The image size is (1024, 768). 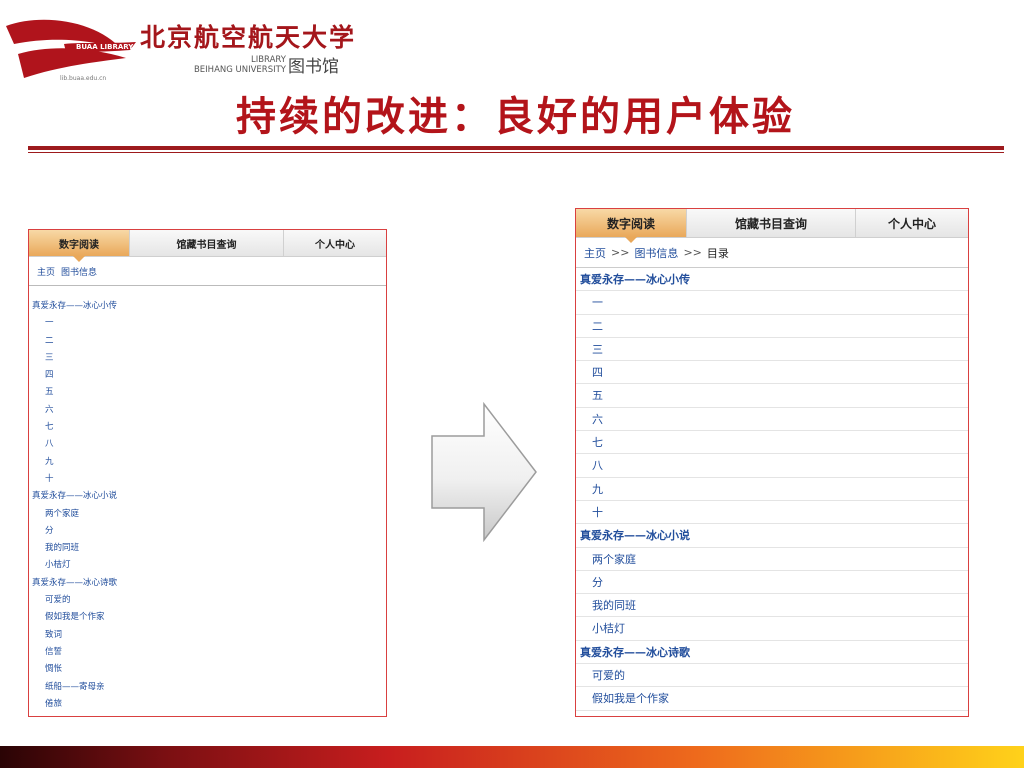 What do you see at coordinates (239, 70) in the screenshot?
I see `library-en-line2: BEIHANG UNIVERSITY` at bounding box center [239, 70].